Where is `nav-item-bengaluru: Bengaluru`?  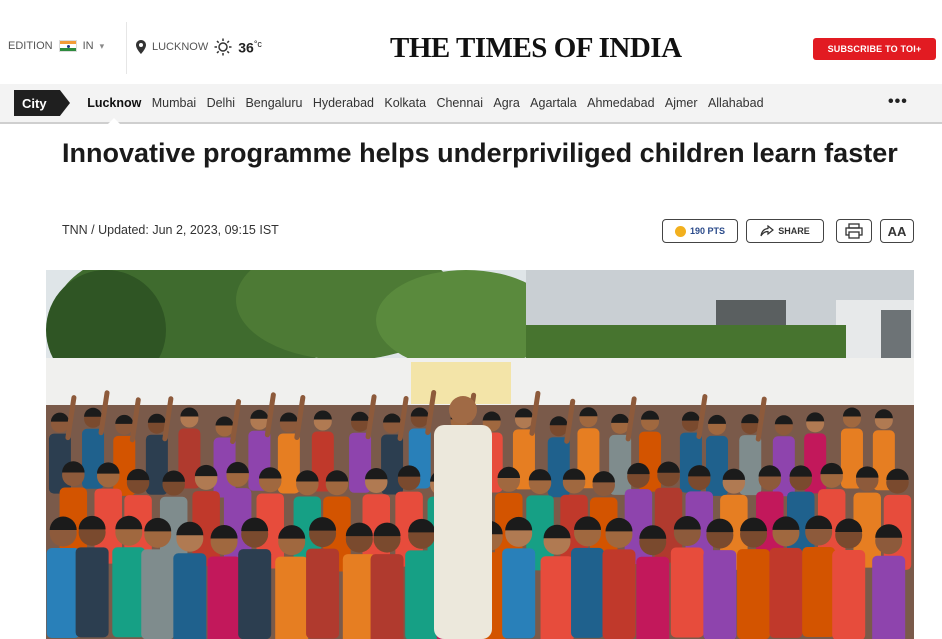
nav-item-bengaluru: Bengaluru is located at coordinates (273, 103).